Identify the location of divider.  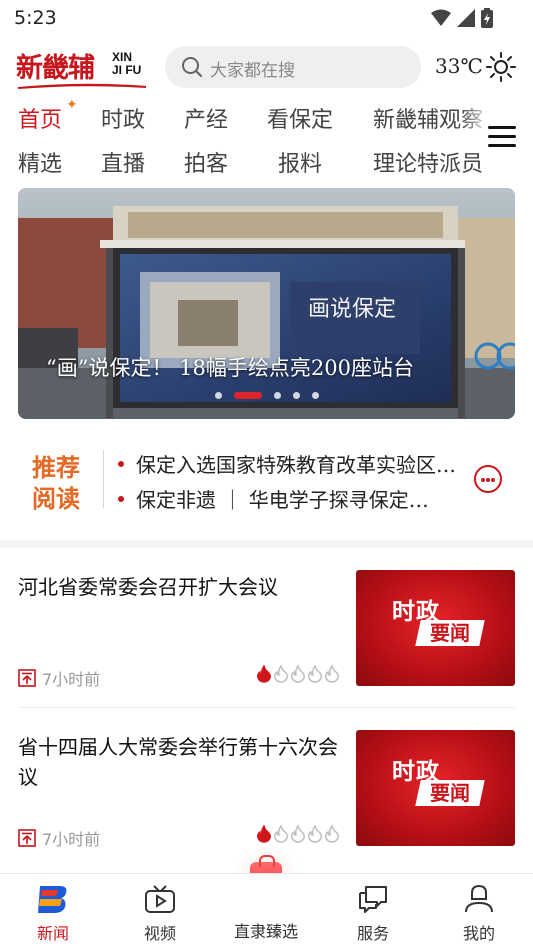
(103, 479).